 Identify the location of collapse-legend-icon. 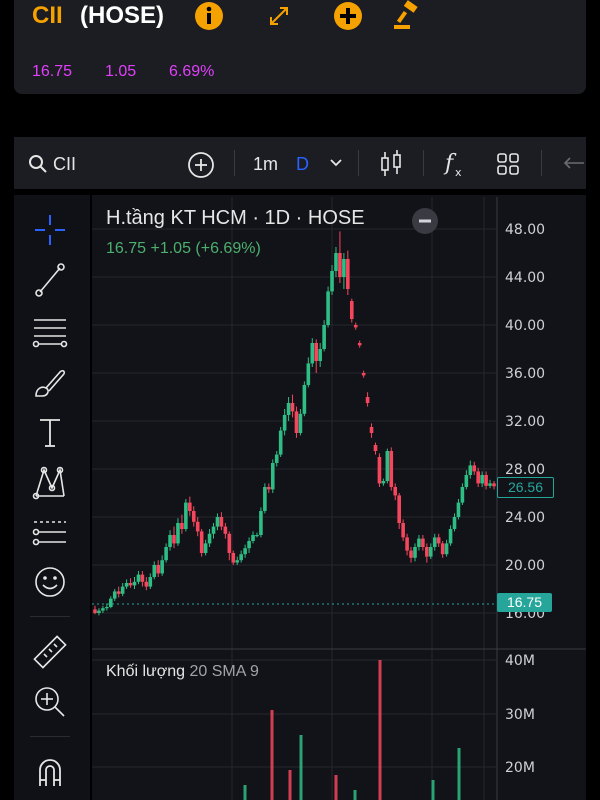
(425, 221).